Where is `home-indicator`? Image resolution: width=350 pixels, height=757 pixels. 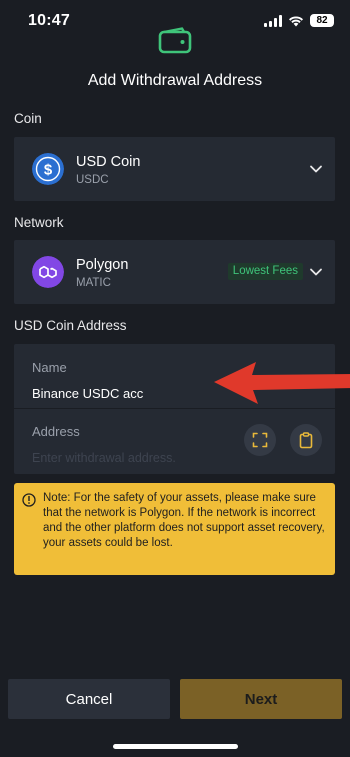 home-indicator is located at coordinates (175, 746).